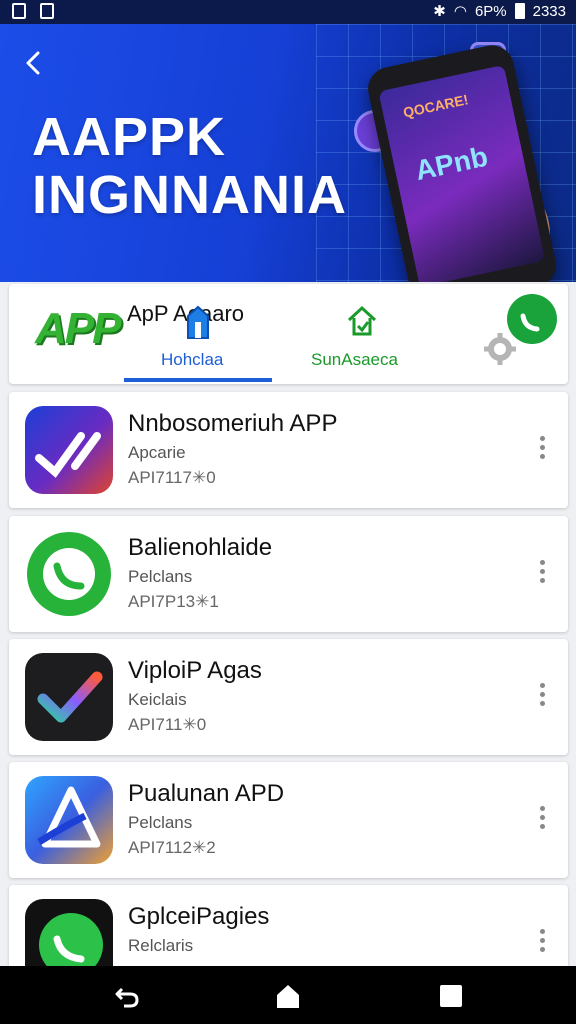  Describe the element at coordinates (172, 847) in the screenshot. I see `app-version: API7112✳2` at that location.